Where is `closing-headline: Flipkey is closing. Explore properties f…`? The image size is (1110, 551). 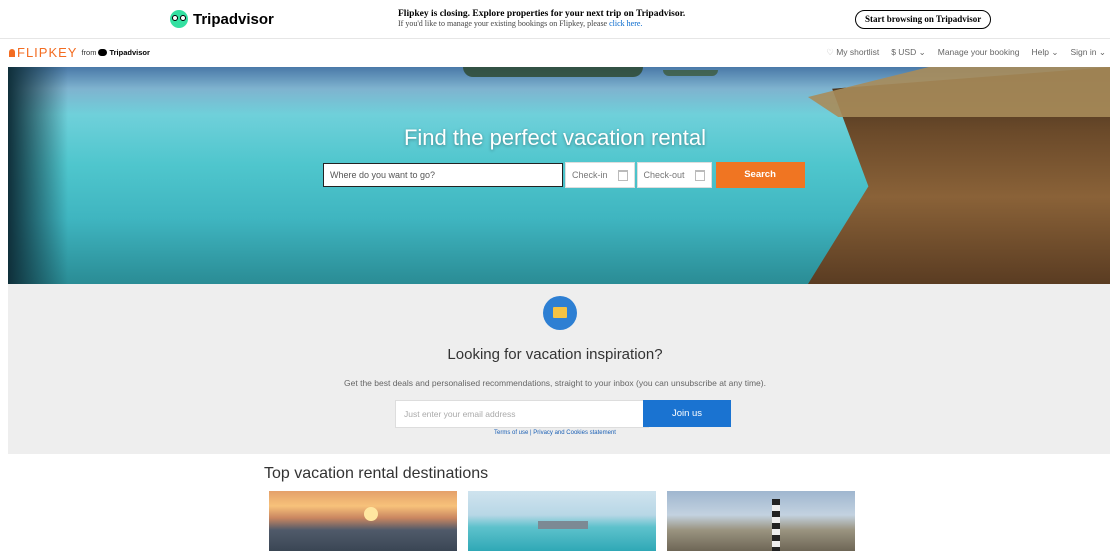
closing-headline: Flipkey is closing. Explore properties f… is located at coordinates (542, 14).